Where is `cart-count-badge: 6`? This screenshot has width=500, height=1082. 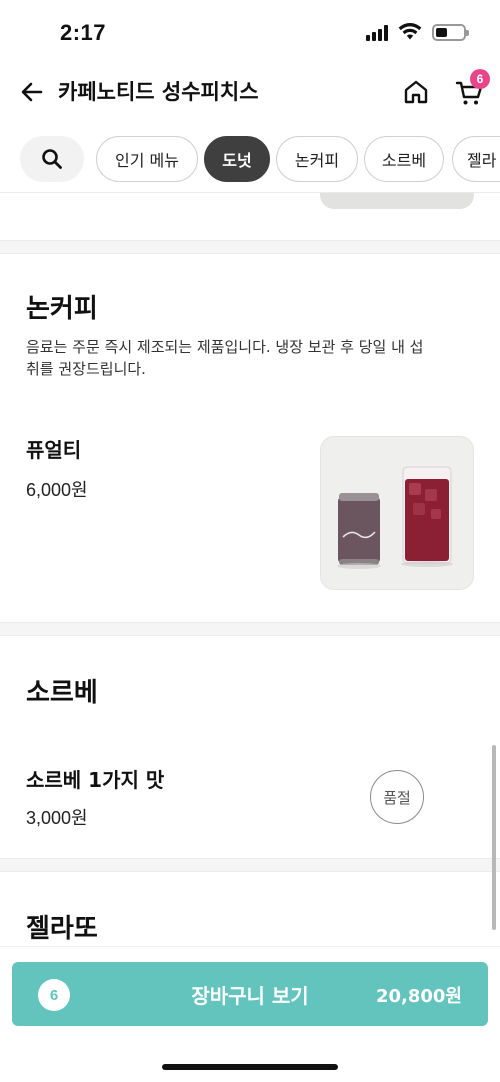 cart-count-badge: 6 is located at coordinates (480, 79).